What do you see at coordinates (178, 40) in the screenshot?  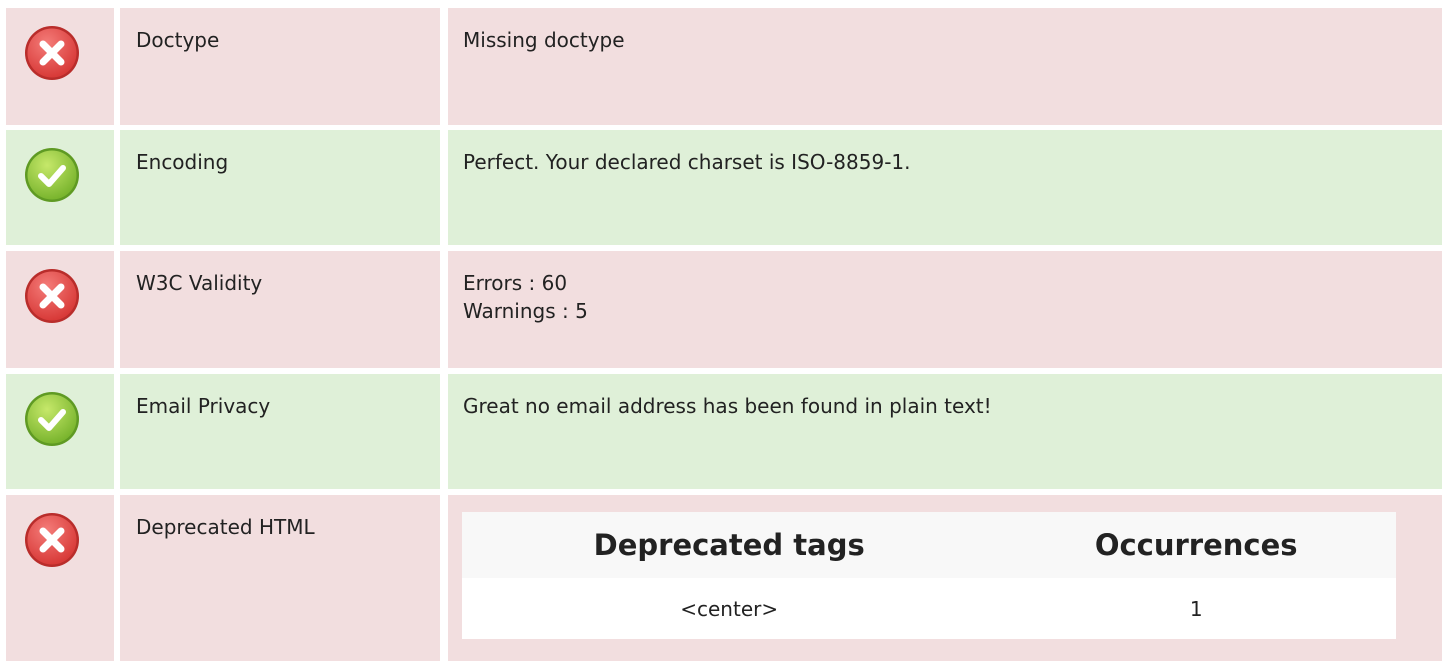 I see `check-name: Doctype` at bounding box center [178, 40].